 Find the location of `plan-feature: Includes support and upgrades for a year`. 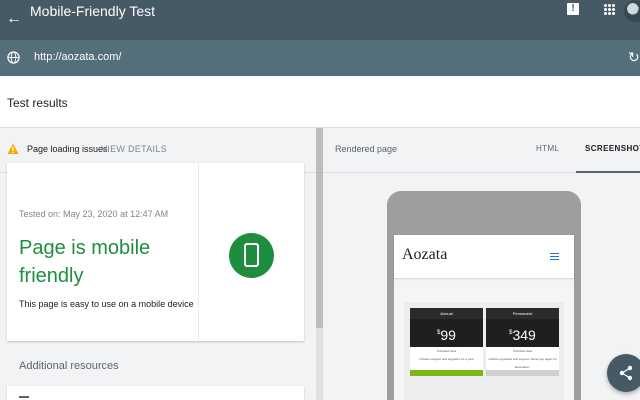

plan-feature: Includes support and upgrades for a year is located at coordinates (446, 359).